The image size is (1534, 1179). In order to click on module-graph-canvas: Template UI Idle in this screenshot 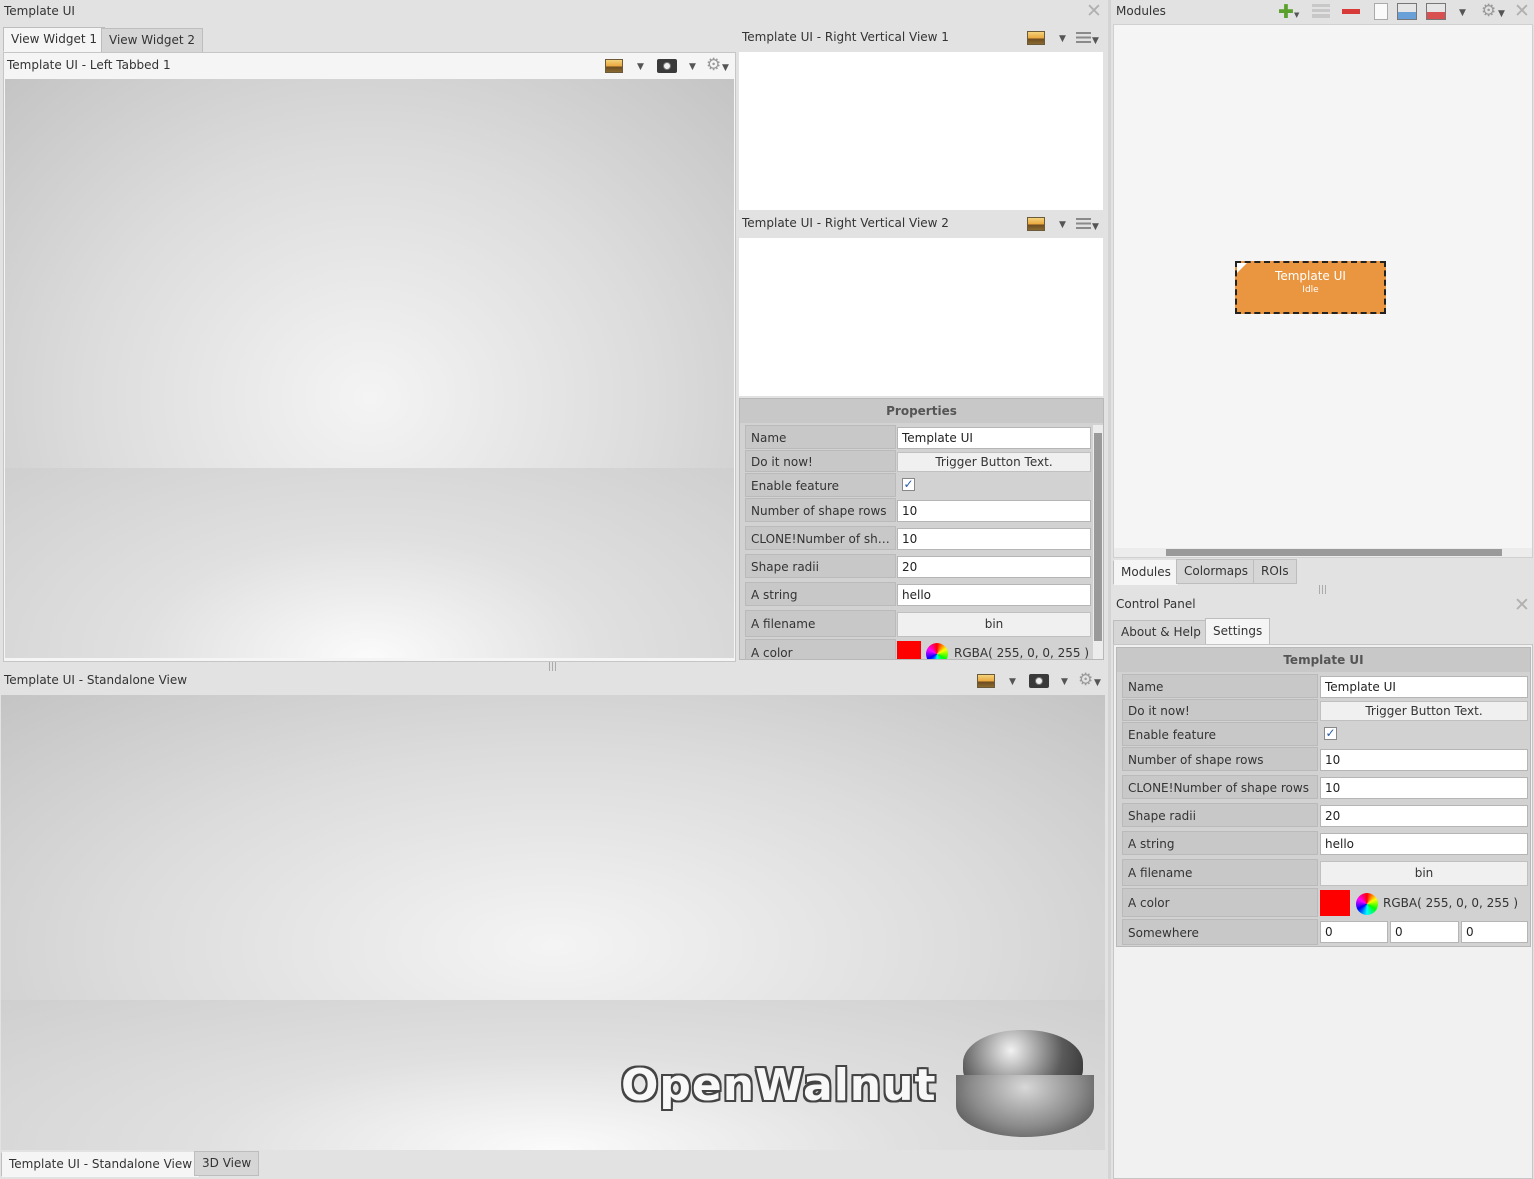, I will do `click(1323, 291)`.